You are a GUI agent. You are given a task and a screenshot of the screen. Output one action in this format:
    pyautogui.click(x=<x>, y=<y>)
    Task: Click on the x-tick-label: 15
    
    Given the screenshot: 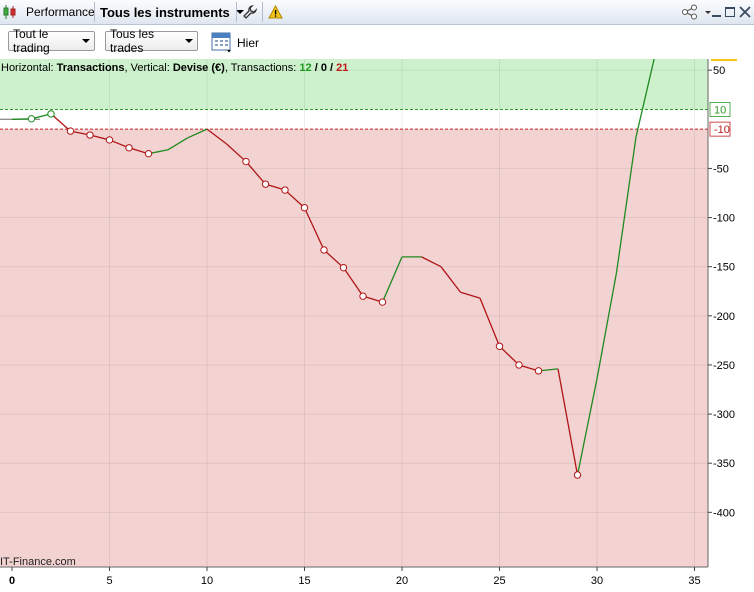 What is the action you would take?
    pyautogui.click(x=304, y=581)
    